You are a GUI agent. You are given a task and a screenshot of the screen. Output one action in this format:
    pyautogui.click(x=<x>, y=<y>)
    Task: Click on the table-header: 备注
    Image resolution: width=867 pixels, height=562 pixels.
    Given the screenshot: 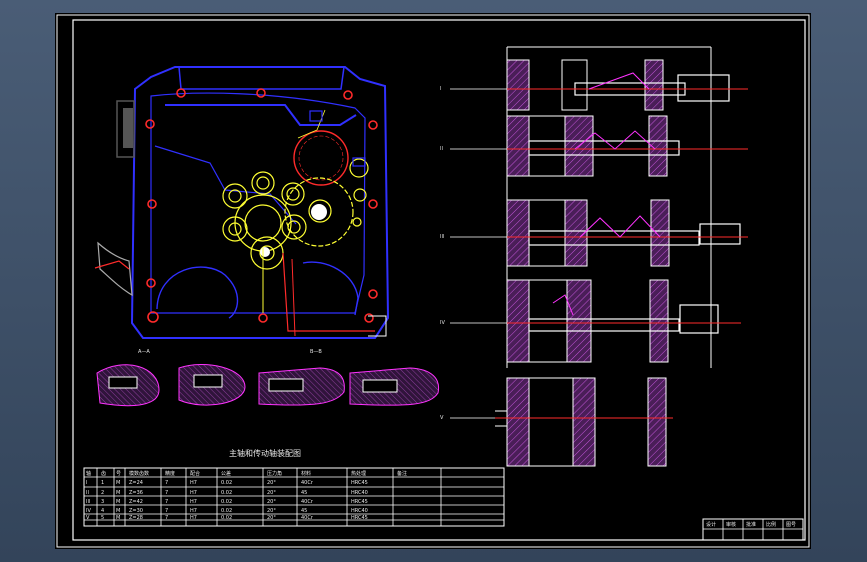 What is the action you would take?
    pyautogui.click(x=402, y=473)
    